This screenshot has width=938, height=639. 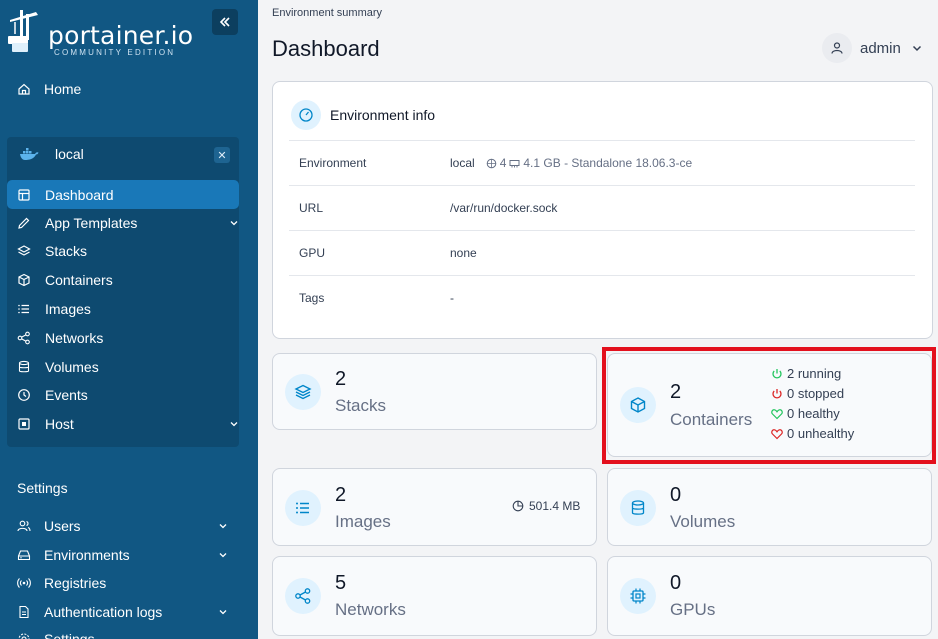 I want to click on info-key: Environment, so click(x=333, y=163).